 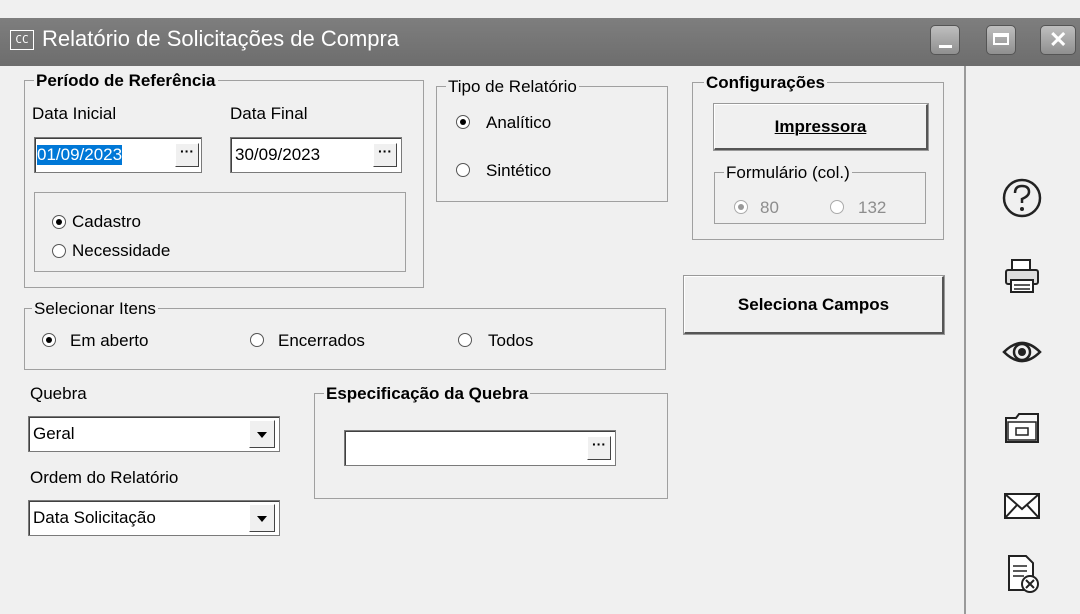 What do you see at coordinates (463, 122) in the screenshot?
I see `analitico-radio` at bounding box center [463, 122].